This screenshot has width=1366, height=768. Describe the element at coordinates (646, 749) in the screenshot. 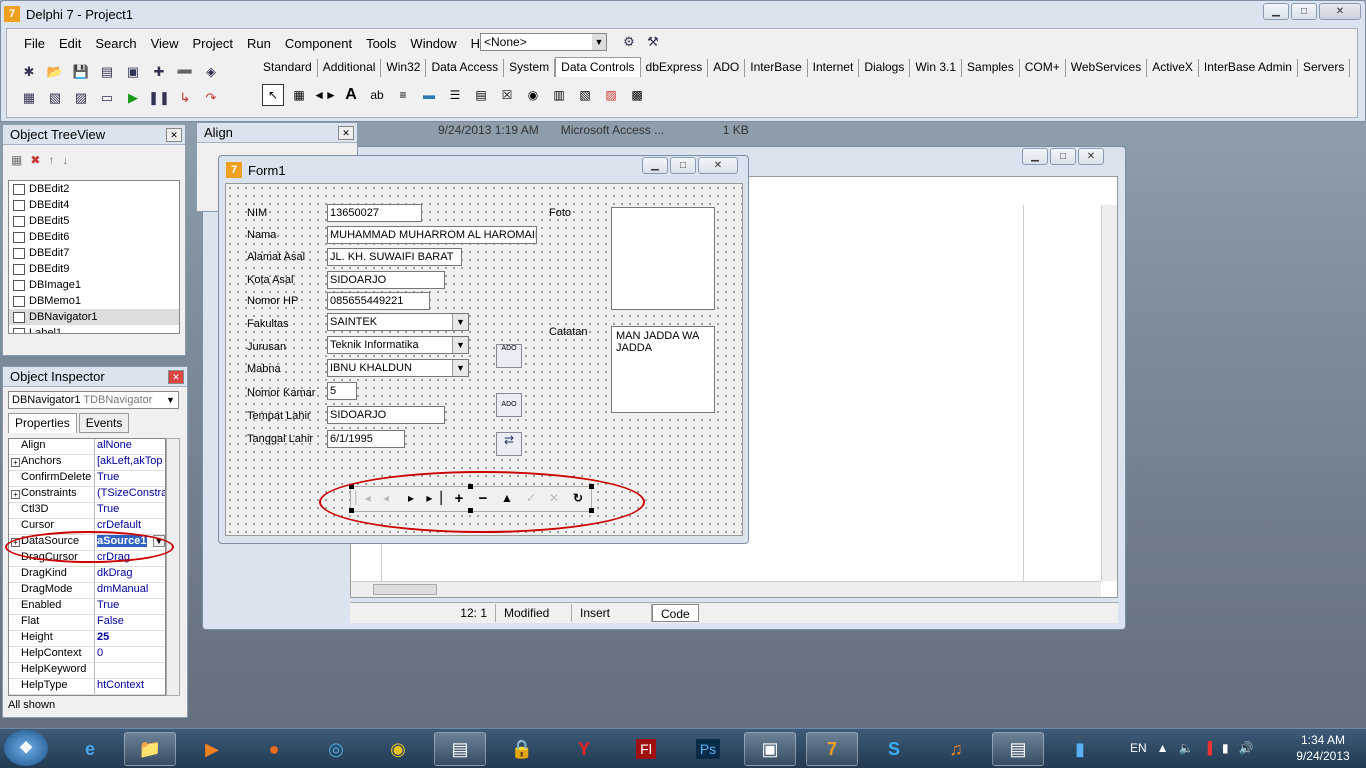

I see `flash-icon: Fl` at that location.